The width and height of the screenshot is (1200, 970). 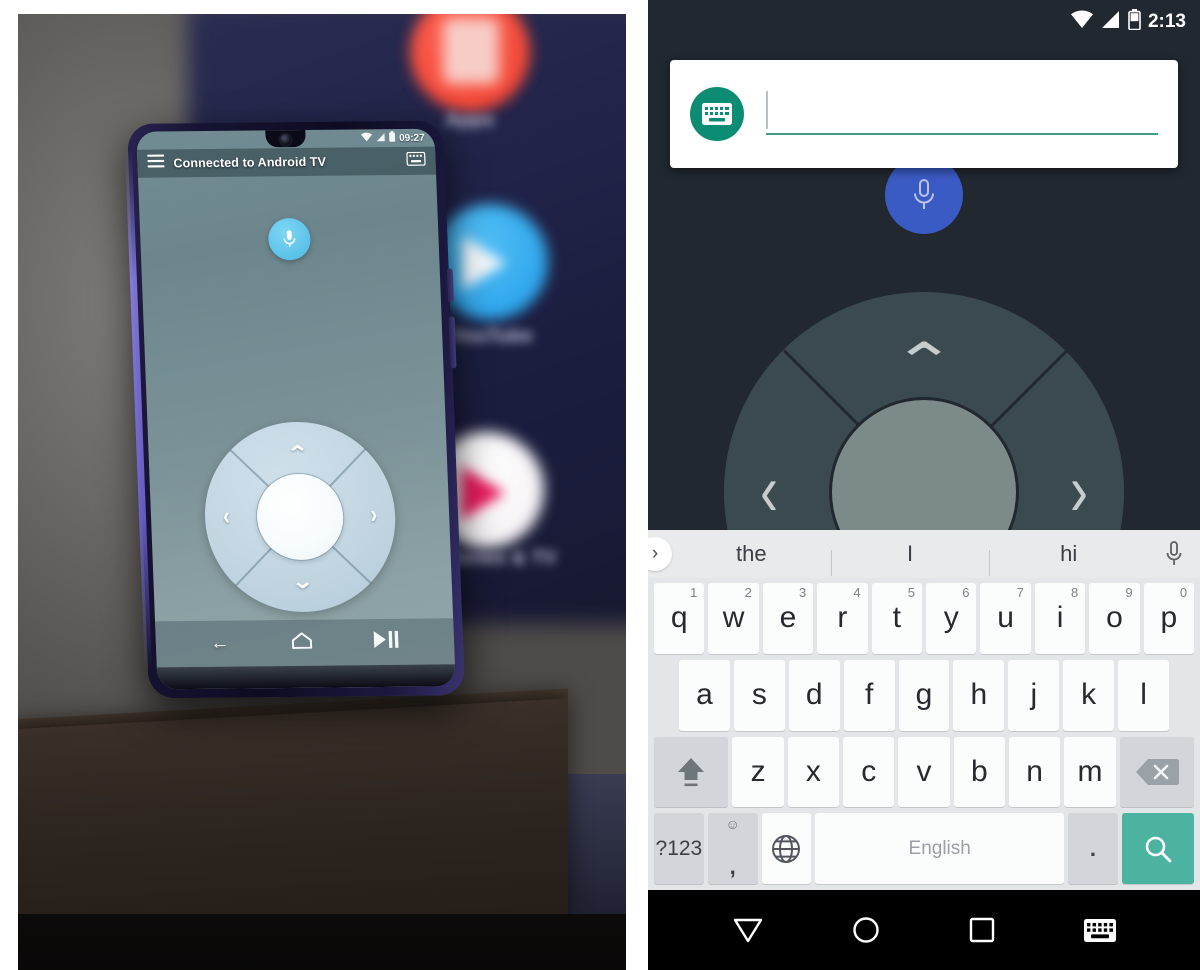 I want to click on key-num: 2, so click(x=748, y=592).